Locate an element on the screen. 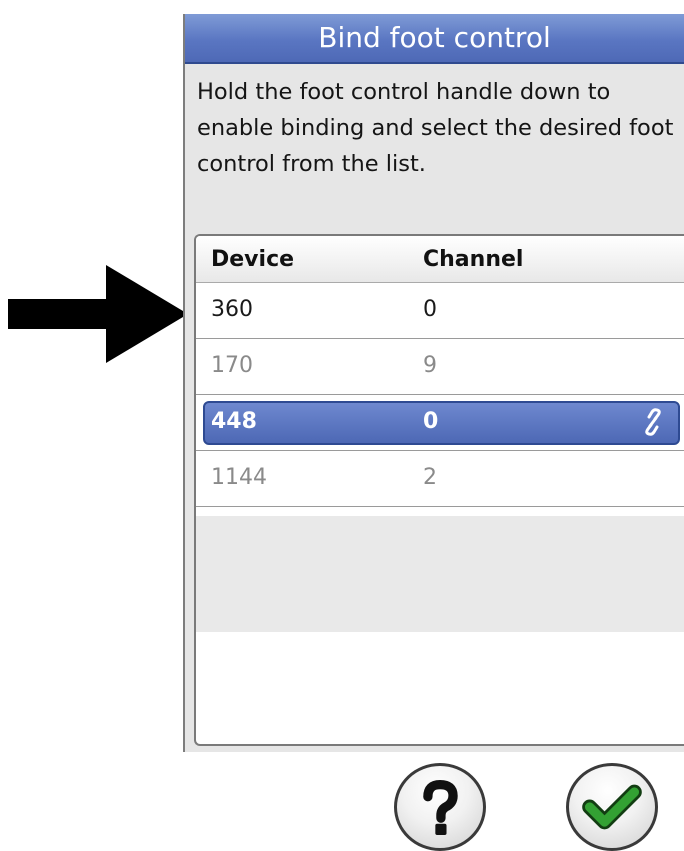  device-cell: 448 is located at coordinates (234, 421).